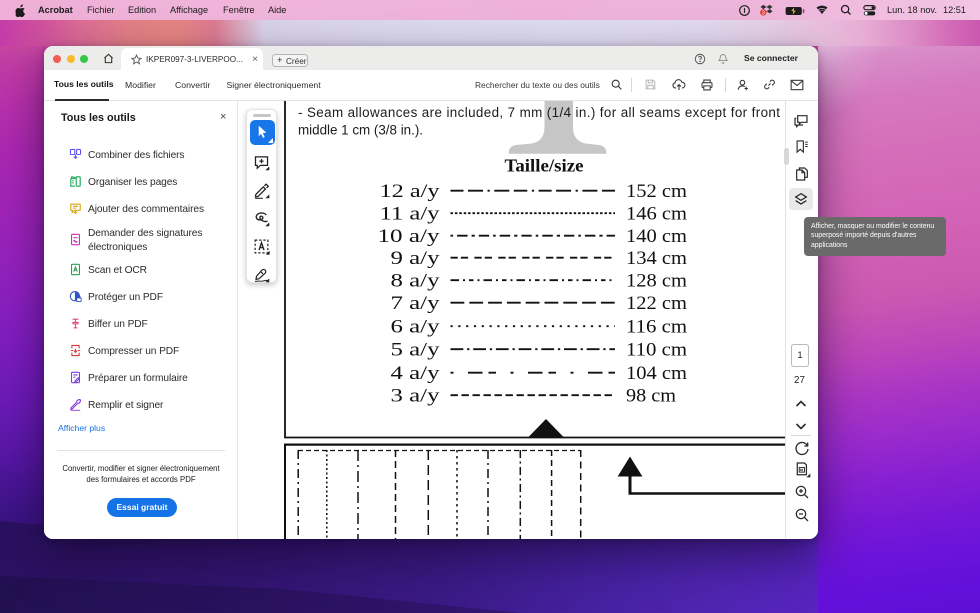 The width and height of the screenshot is (980, 613). What do you see at coordinates (416, 327) in the screenshot?
I see `svg-text: 6 a/y` at bounding box center [416, 327].